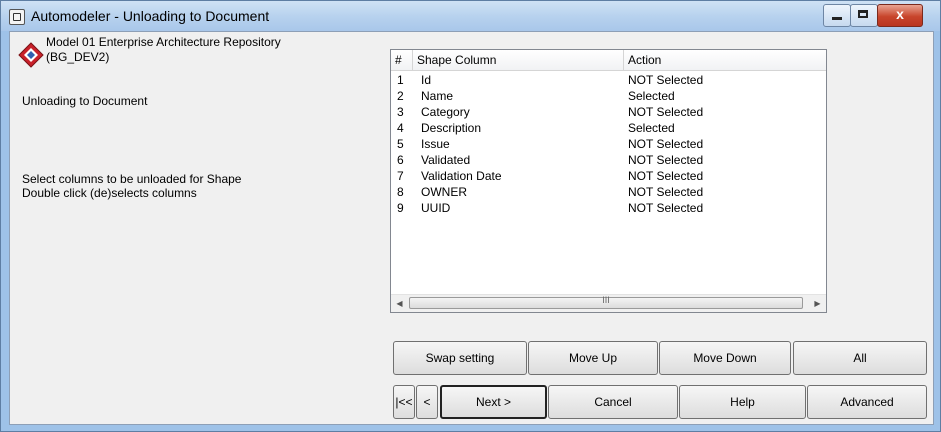 The width and height of the screenshot is (941, 432). What do you see at coordinates (444, 192) in the screenshot?
I see `row-shape-column: OWNER` at bounding box center [444, 192].